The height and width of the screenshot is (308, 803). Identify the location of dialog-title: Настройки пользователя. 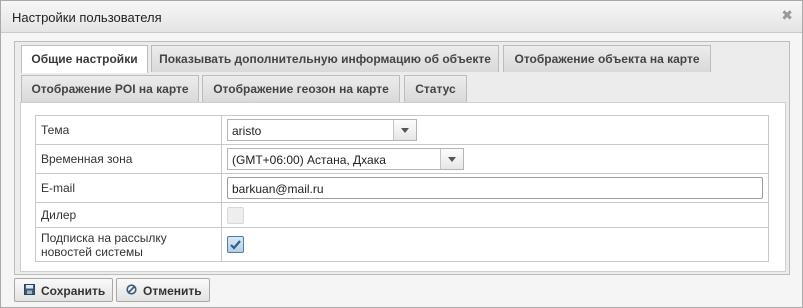
(87, 17).